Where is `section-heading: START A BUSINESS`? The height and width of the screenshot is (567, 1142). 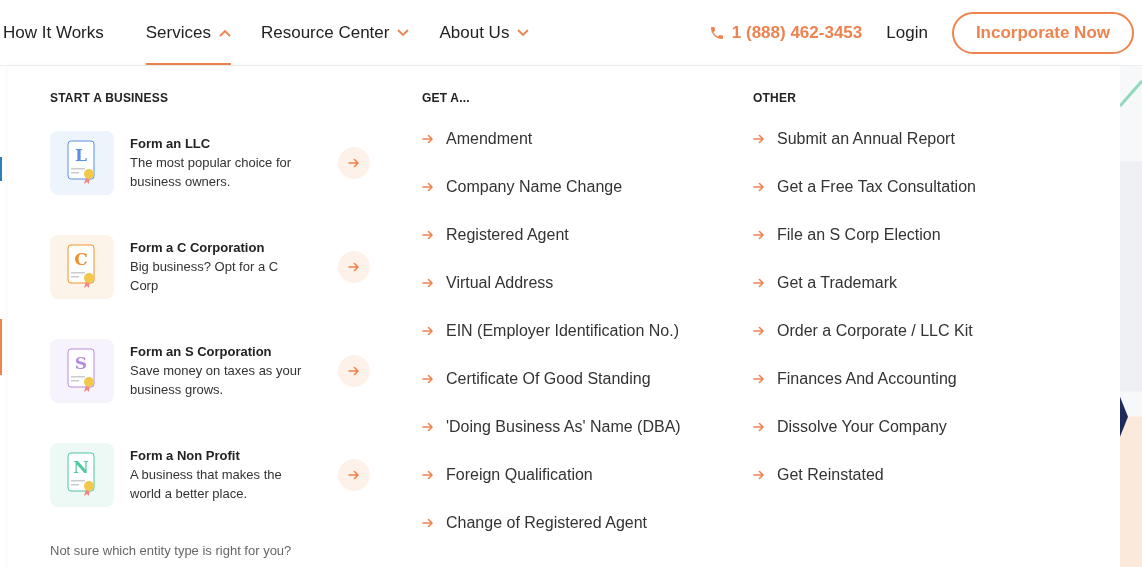 section-heading: START A BUSINESS is located at coordinates (110, 98).